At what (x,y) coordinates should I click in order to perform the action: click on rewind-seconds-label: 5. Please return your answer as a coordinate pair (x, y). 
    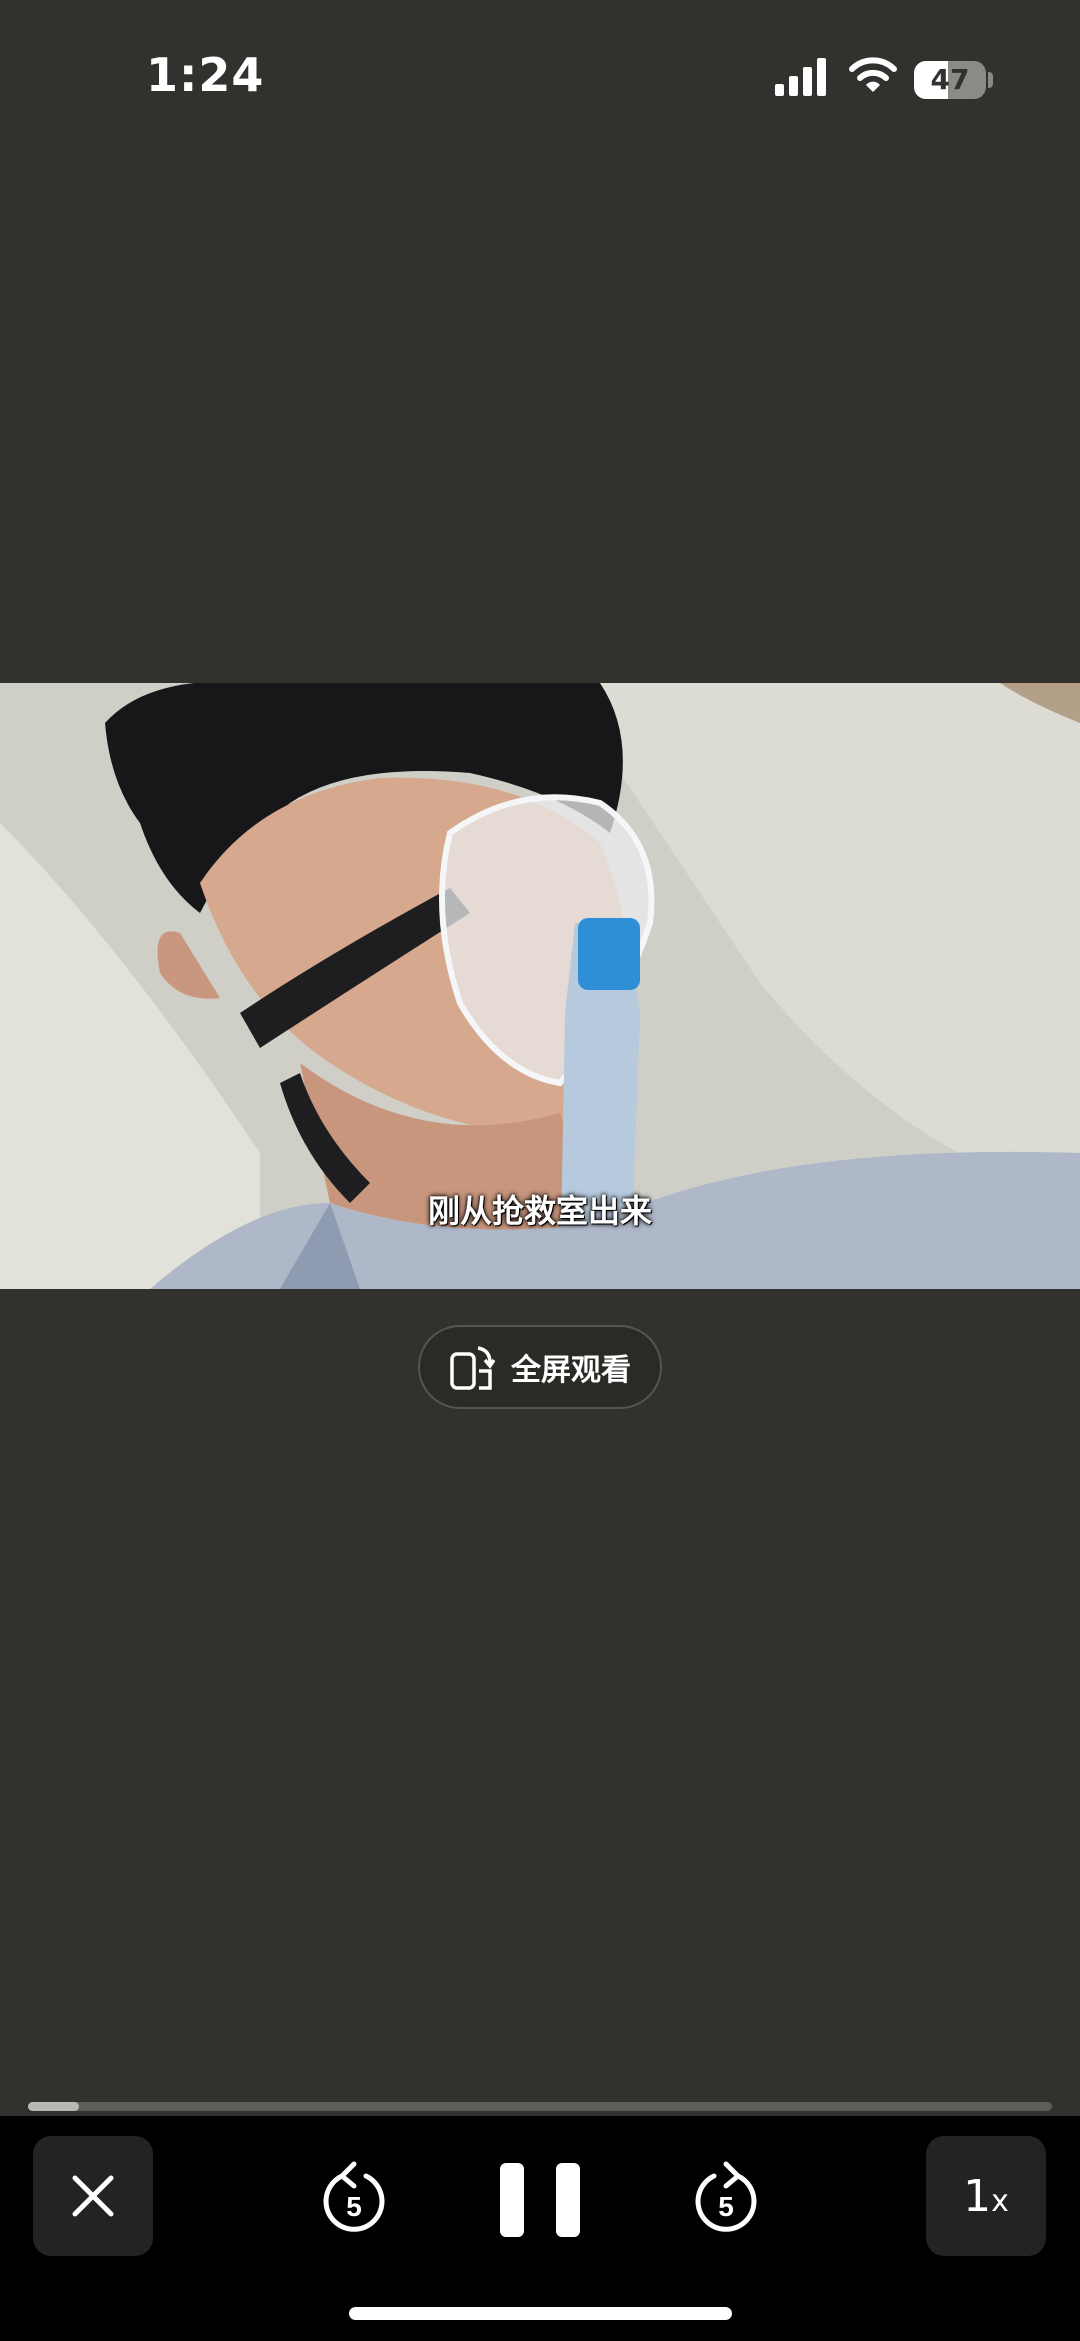
    Looking at the image, I should click on (354, 2206).